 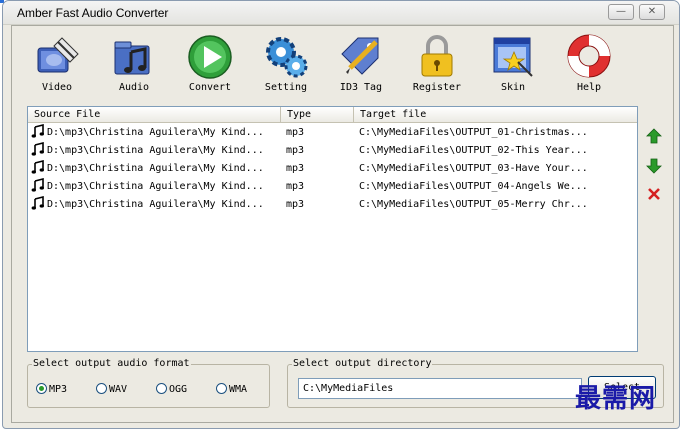 I want to click on radio-wma: WMA, so click(x=231, y=390).